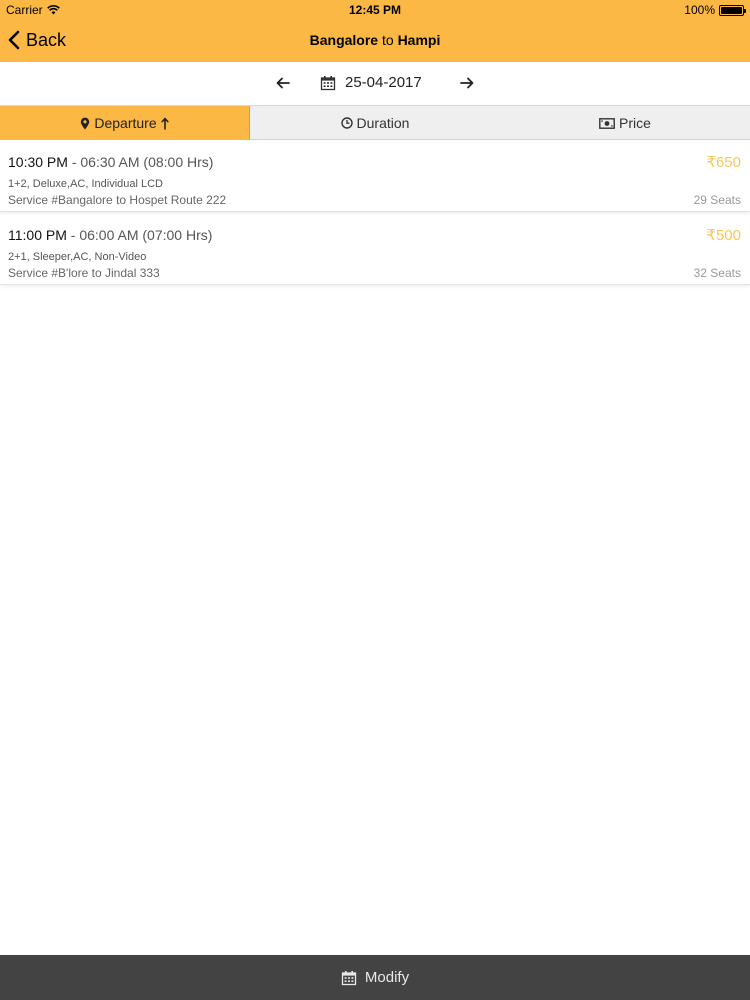  What do you see at coordinates (165, 123) in the screenshot?
I see `sort-ascending-icon` at bounding box center [165, 123].